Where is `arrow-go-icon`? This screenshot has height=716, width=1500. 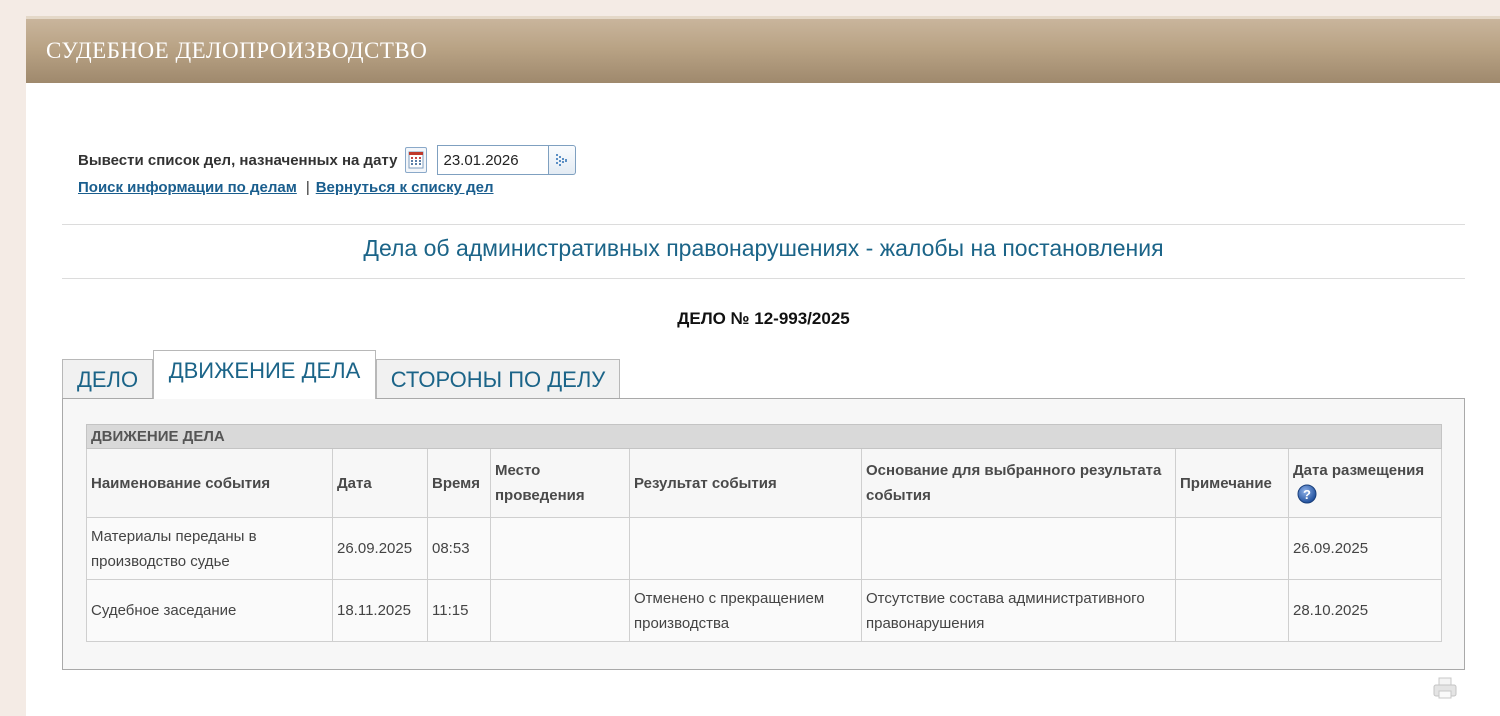
arrow-go-icon is located at coordinates (563, 160).